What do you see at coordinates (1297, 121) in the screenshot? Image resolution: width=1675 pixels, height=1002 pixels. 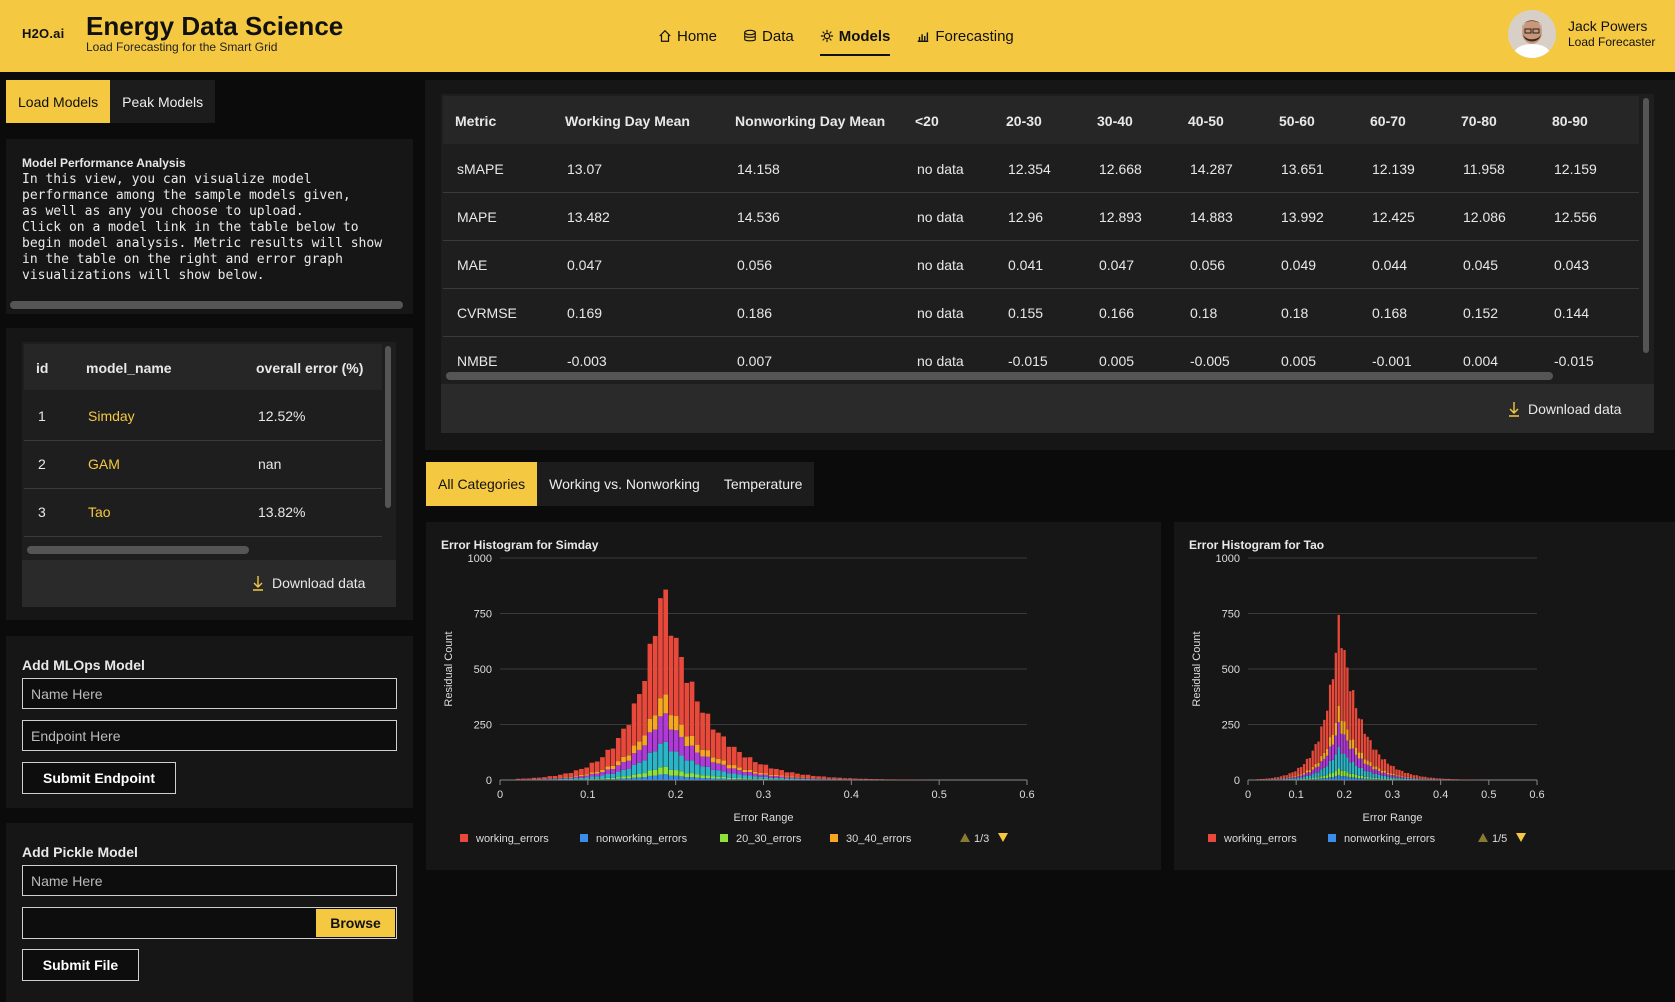 I see `metrics-col-header: 50-60` at bounding box center [1297, 121].